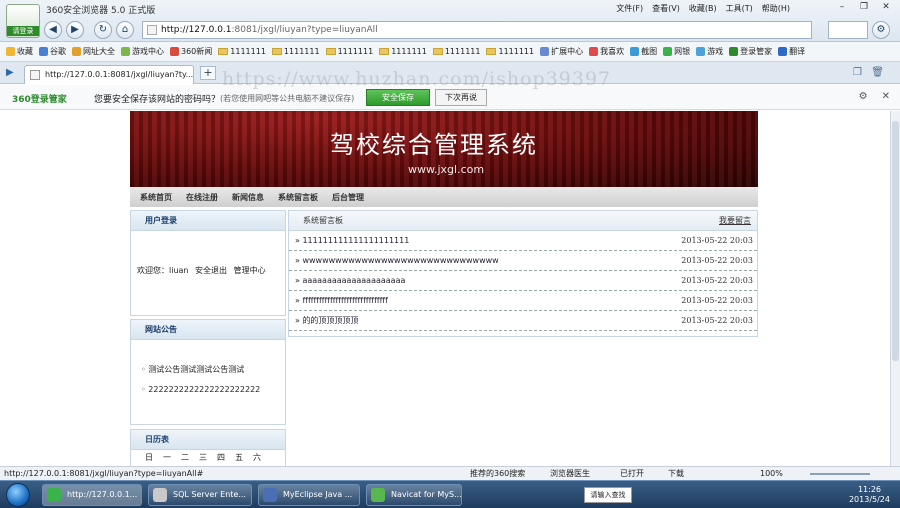 The image size is (900, 508). Describe the element at coordinates (676, 51) in the screenshot. I see `online-banking: 网银` at that location.